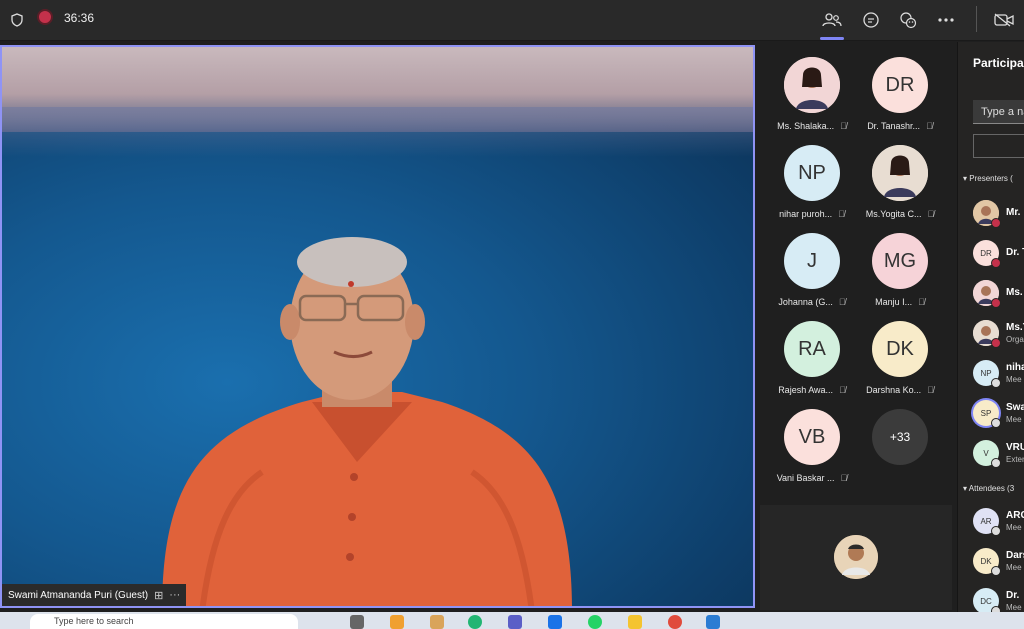  I want to click on participant-row: Mr., so click(998, 214).